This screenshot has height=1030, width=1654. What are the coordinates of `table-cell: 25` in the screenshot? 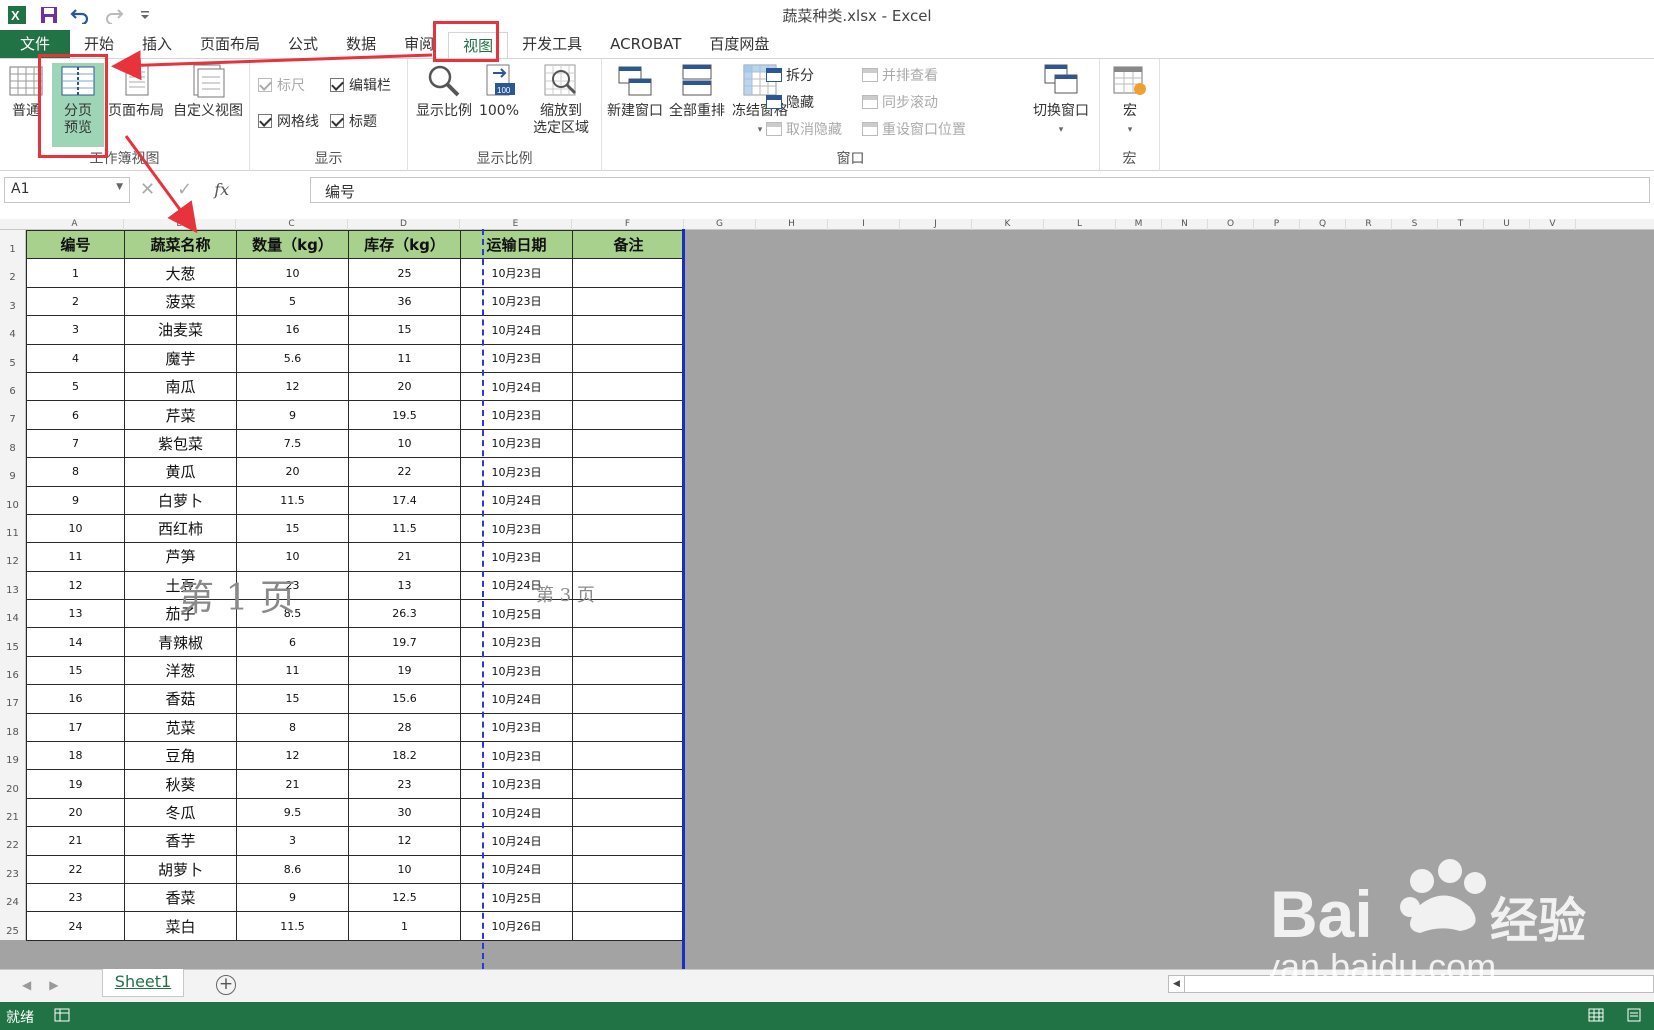 It's located at (404, 273).